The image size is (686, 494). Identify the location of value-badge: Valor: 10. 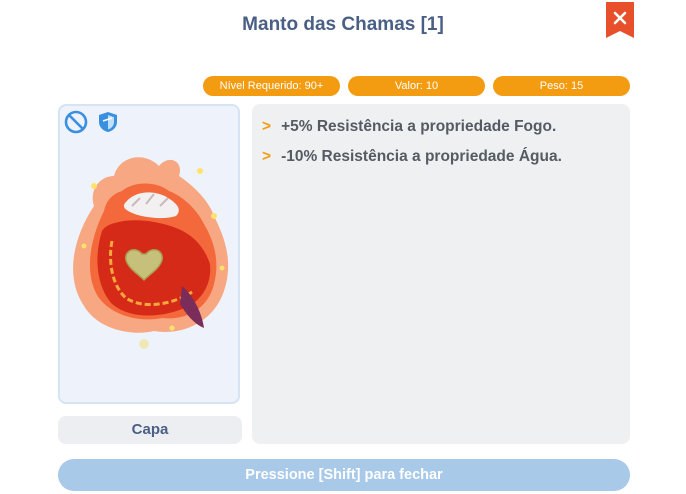
(416, 86).